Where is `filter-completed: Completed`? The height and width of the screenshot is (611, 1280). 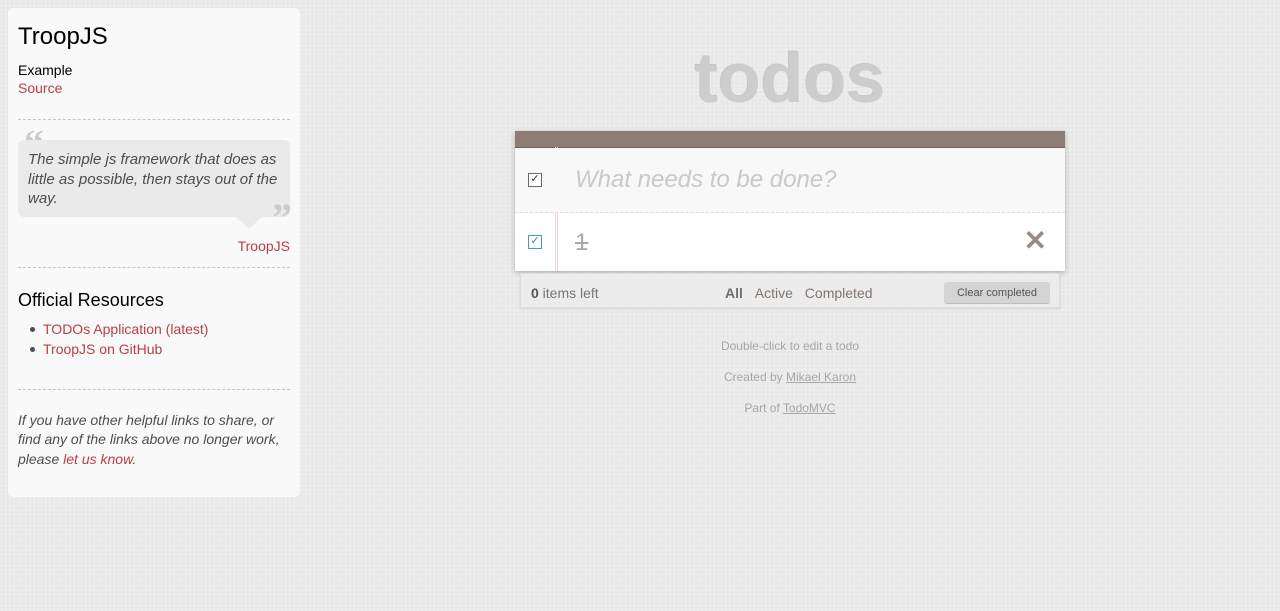 filter-completed: Completed is located at coordinates (839, 293).